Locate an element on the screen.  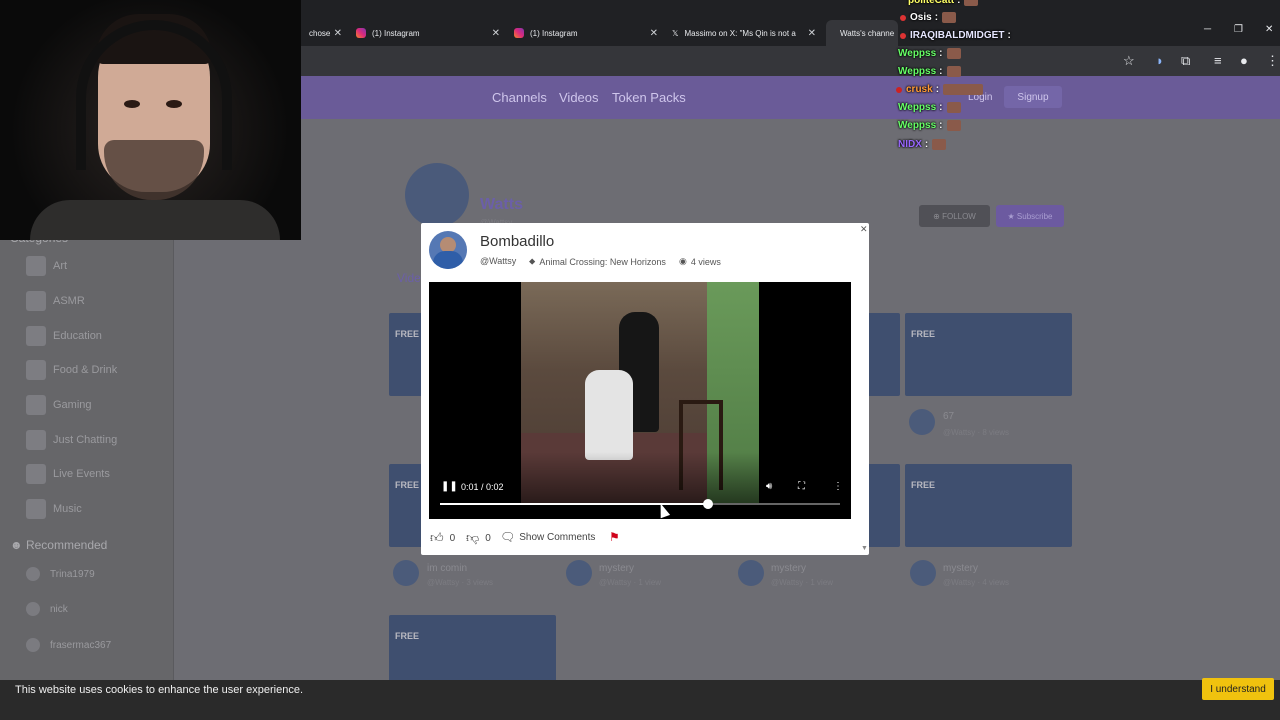
minimize-icon: ─ is located at coordinates (1207, 29).